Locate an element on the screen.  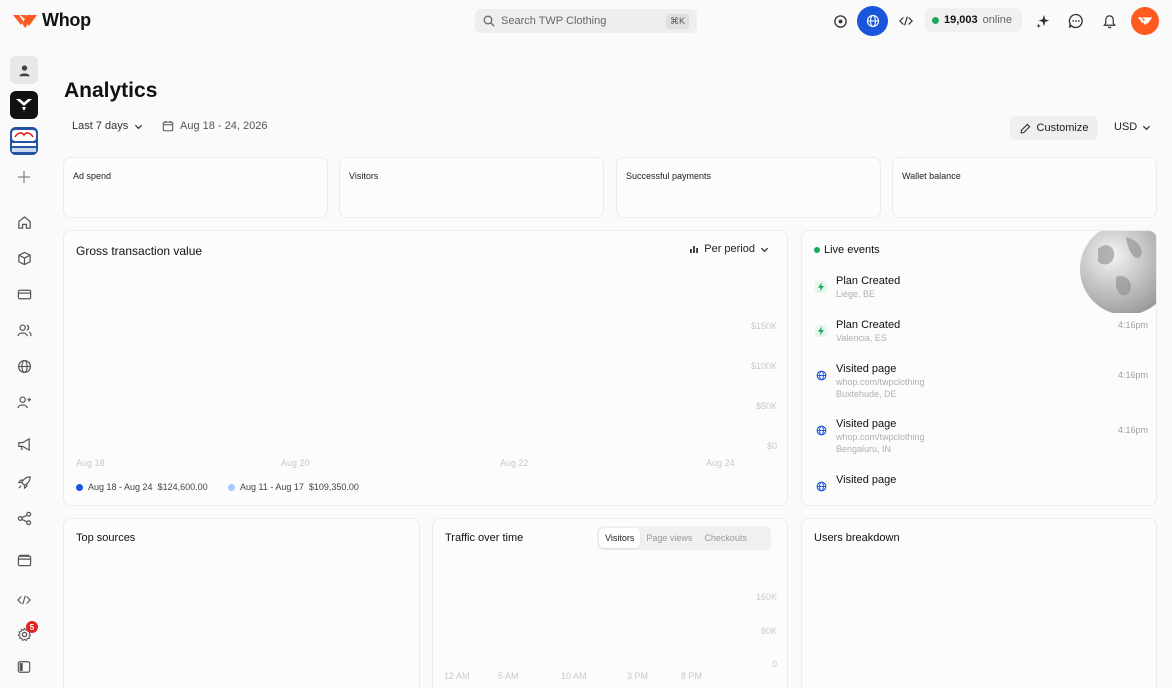
live-event-item: Plan Created Valencia, ES 4:16pm is located at coordinates (981, 342).